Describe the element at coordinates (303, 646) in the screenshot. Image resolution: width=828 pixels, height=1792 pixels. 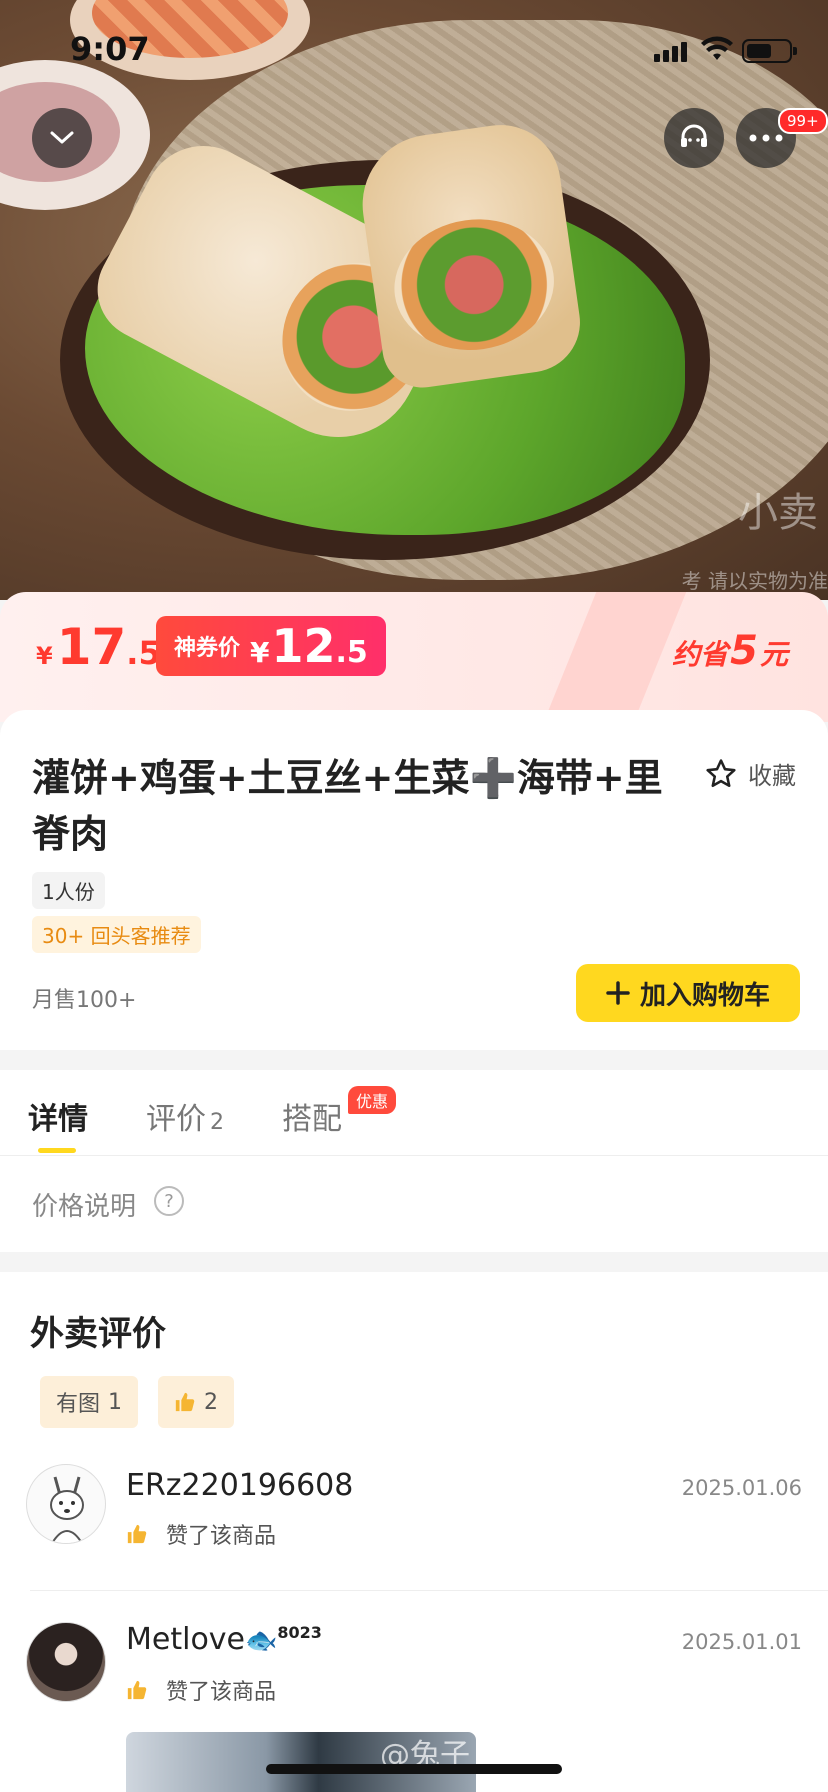
I see `coupon-price-int: 12` at that location.